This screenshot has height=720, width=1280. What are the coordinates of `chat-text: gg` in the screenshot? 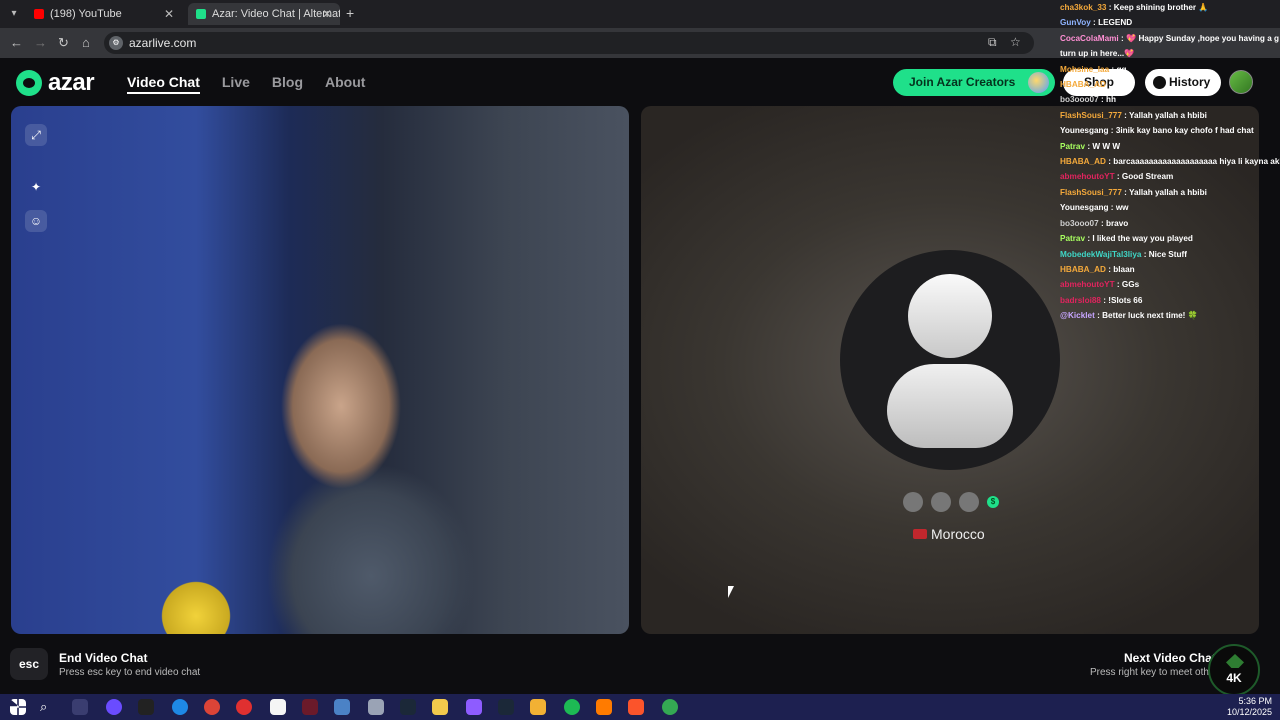 It's located at (1121, 69).